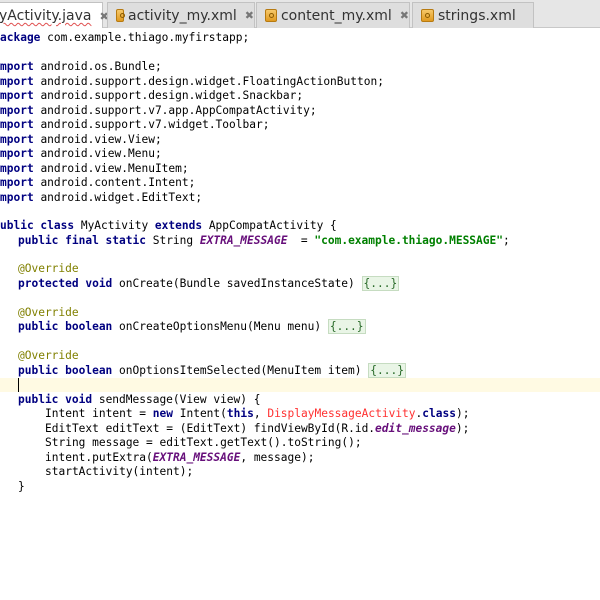 This screenshot has height=600, width=600. What do you see at coordinates (277, 457) in the screenshot?
I see `statement-text: , message);` at bounding box center [277, 457].